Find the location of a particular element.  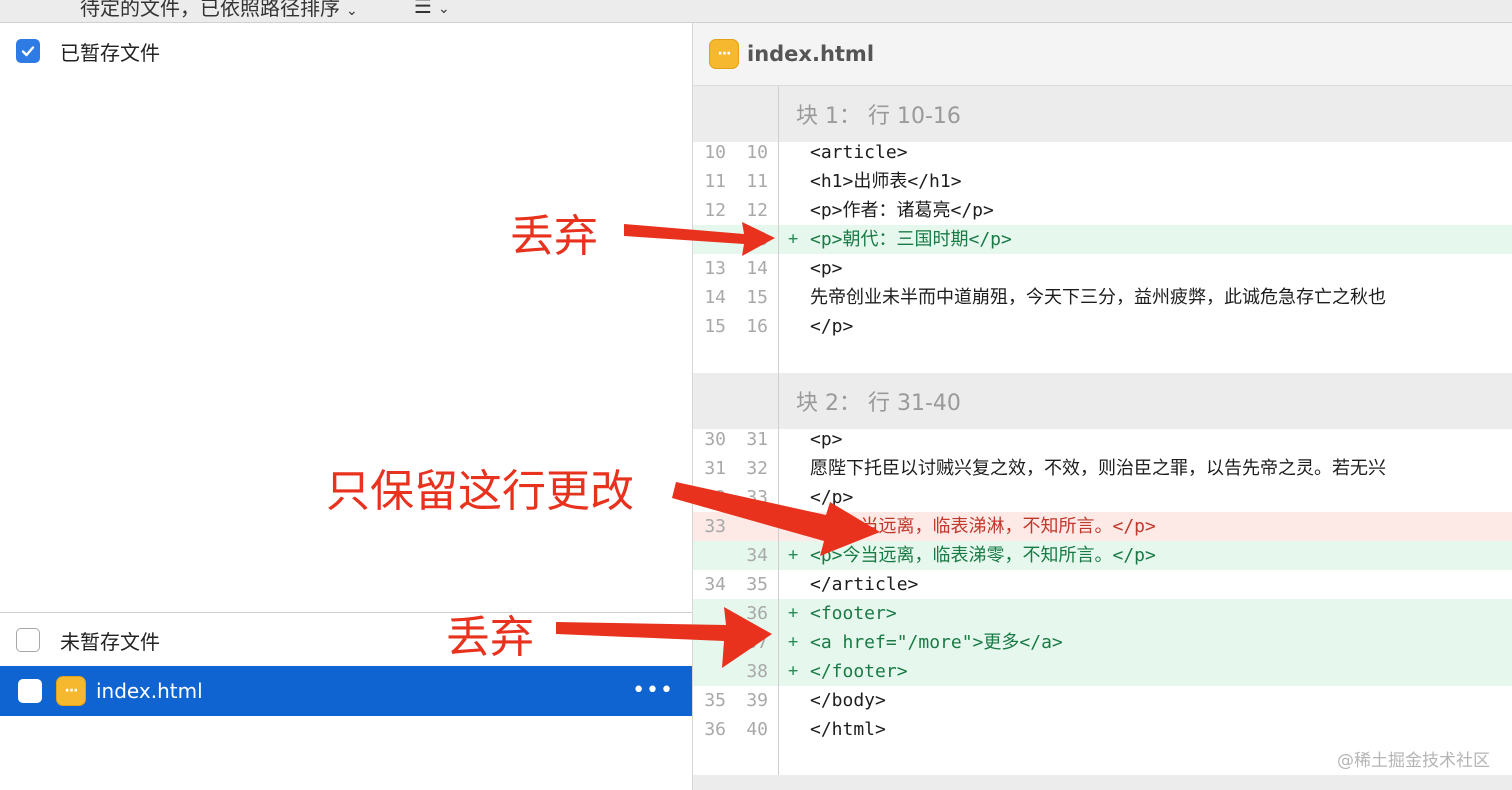

unstaged-files-label: 未暂存文件 is located at coordinates (110, 641).